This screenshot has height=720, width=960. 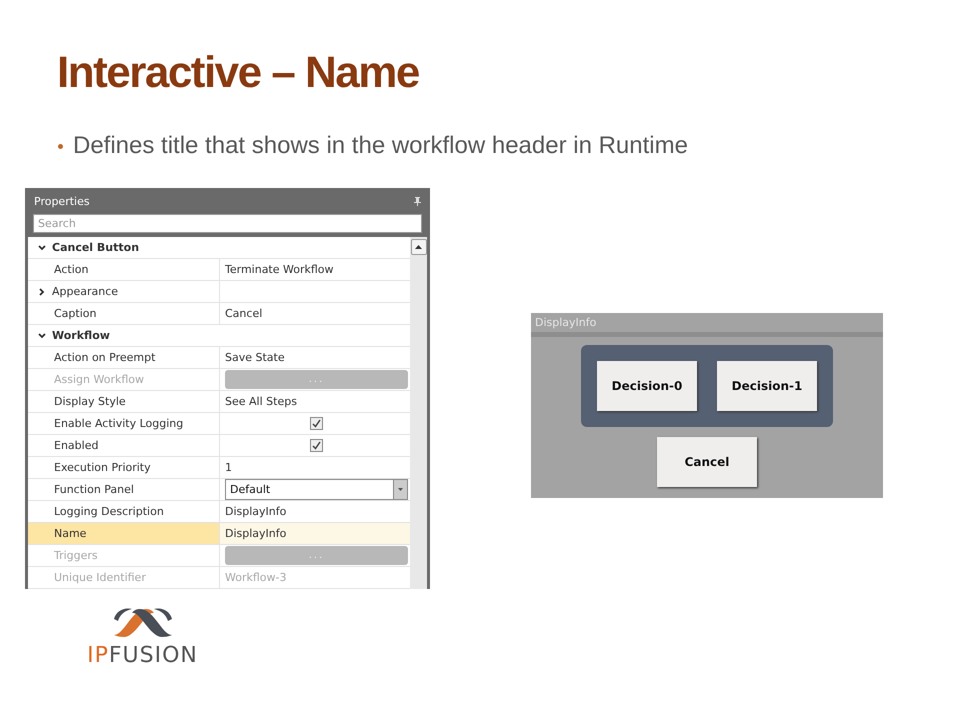 What do you see at coordinates (81, 335) in the screenshot?
I see `category-label: Workflow` at bounding box center [81, 335].